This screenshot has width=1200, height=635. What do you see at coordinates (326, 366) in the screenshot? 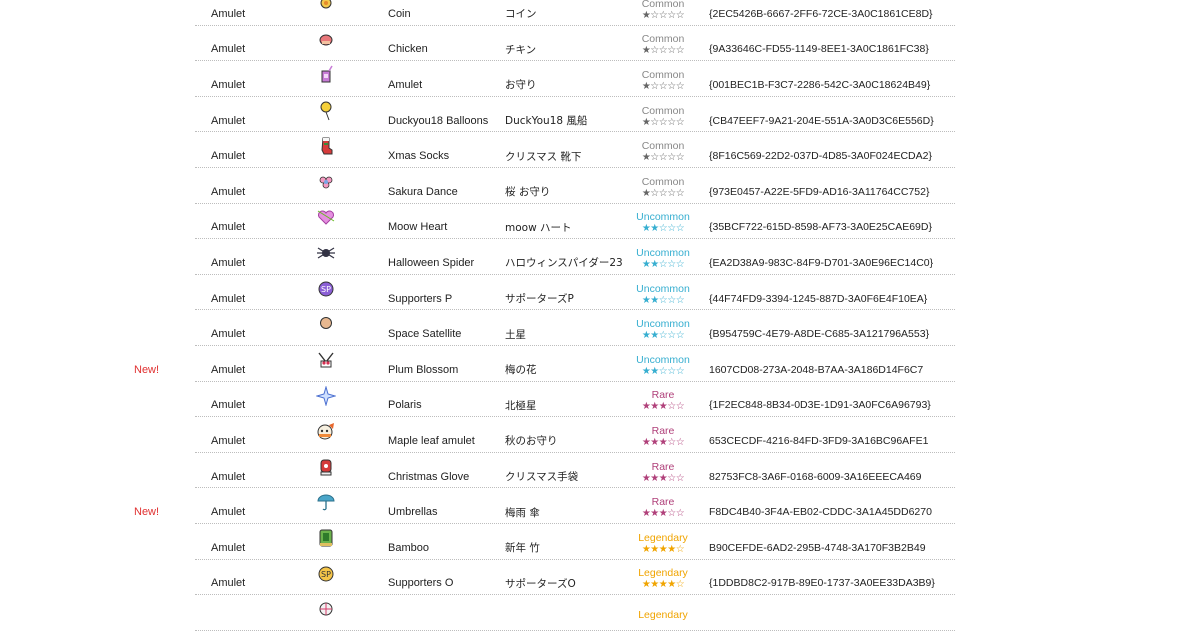
I see `plum-blossom-icon` at bounding box center [326, 366].